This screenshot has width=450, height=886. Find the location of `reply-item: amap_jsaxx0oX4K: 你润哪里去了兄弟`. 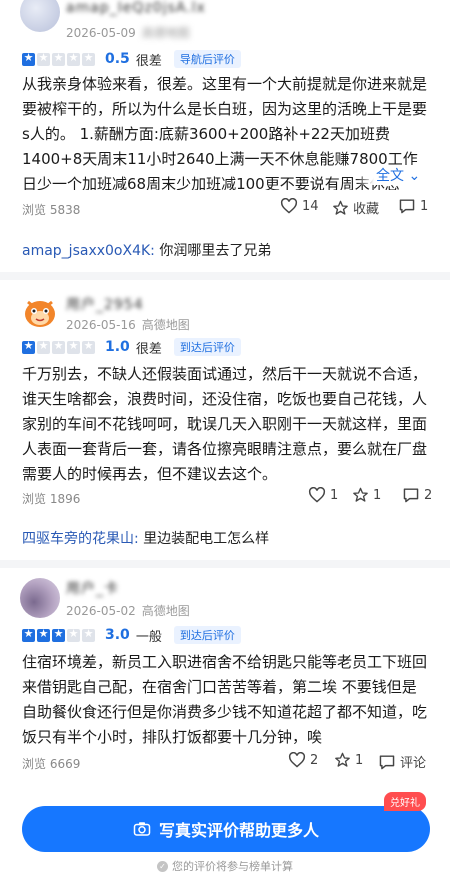

reply-item: amap_jsaxx0oX4K: 你润哪里去了兄弟 is located at coordinates (146, 250).